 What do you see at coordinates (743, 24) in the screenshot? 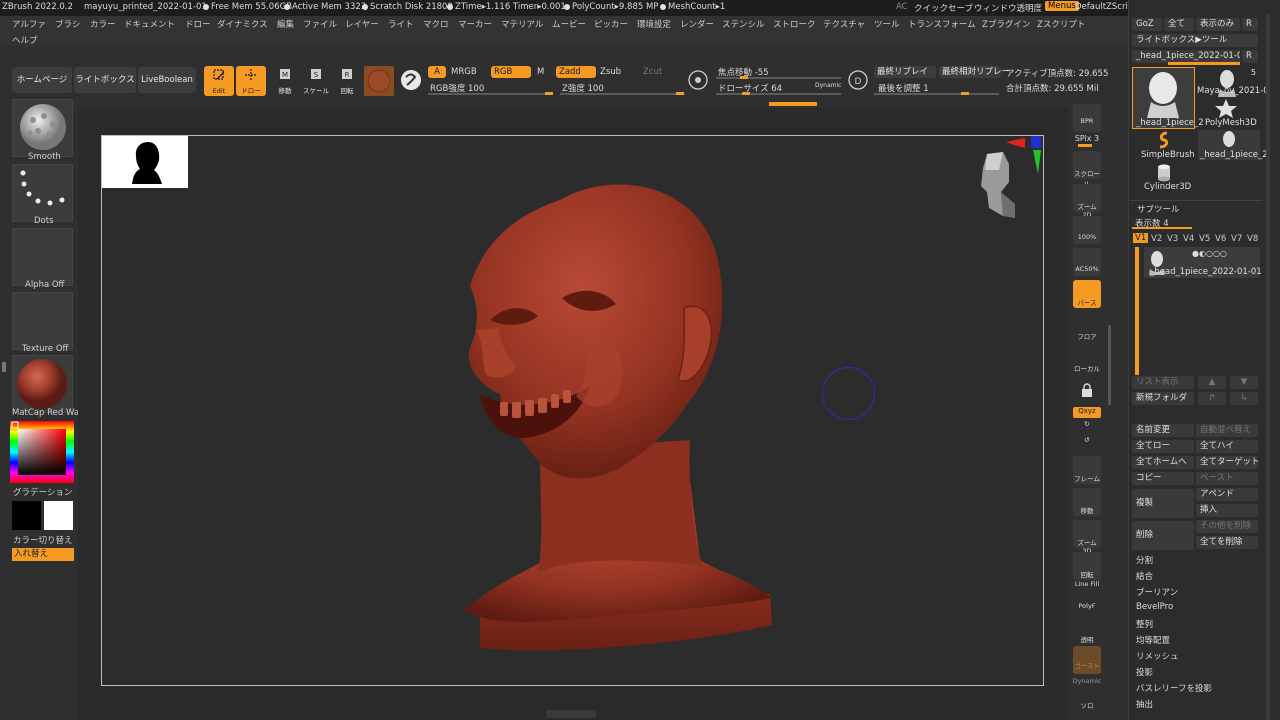
I see `menu-stencil: ステンシル` at bounding box center [743, 24].